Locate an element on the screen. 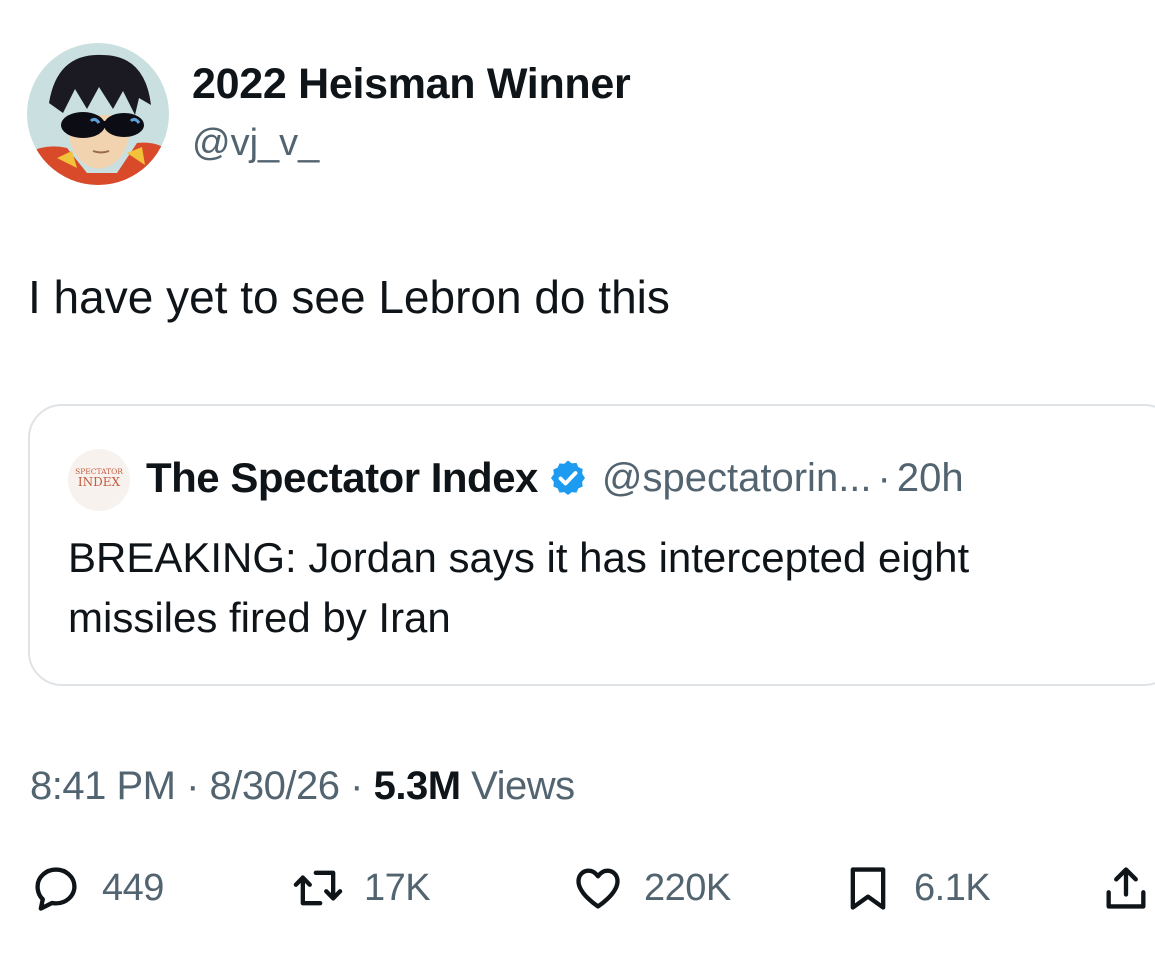 This screenshot has height=954, width=1155. tweet-text: I have yet to see Lebron do this is located at coordinates (349, 297).